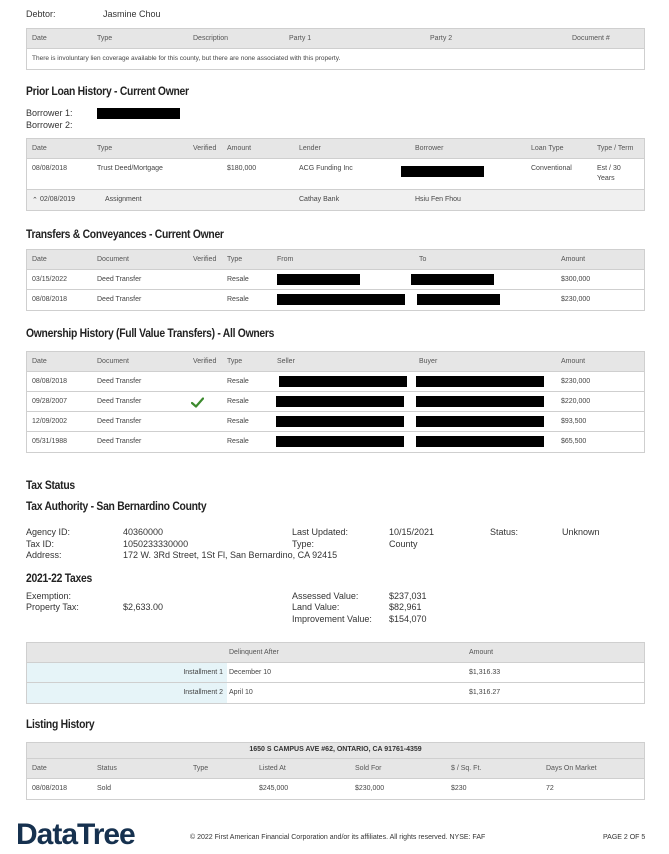 The image size is (669, 854). I want to click on assignment-date: 02/08/2019, so click(58, 199).